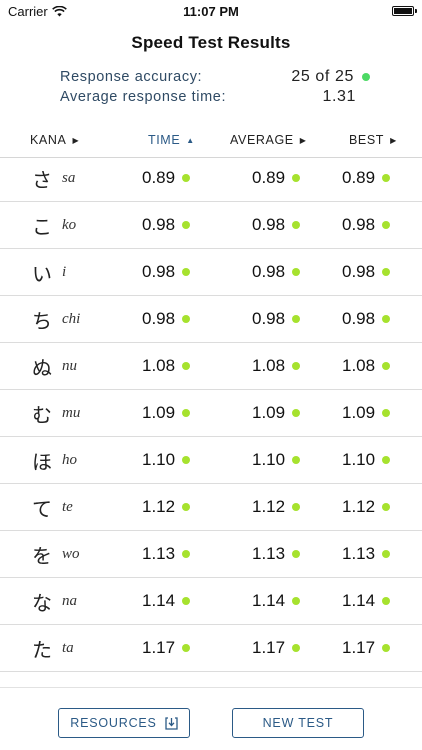 The width and height of the screenshot is (422, 750). Describe the element at coordinates (268, 140) in the screenshot. I see `column-header-average: AVERAGE ▶` at that location.